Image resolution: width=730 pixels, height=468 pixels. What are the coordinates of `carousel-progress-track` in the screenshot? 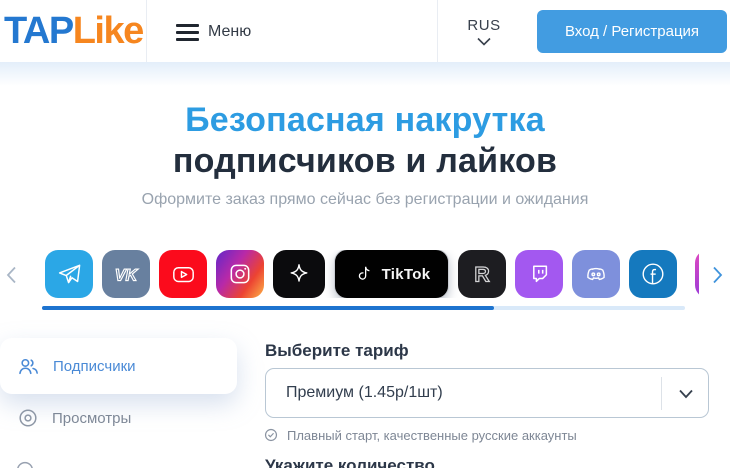 It's located at (363, 308).